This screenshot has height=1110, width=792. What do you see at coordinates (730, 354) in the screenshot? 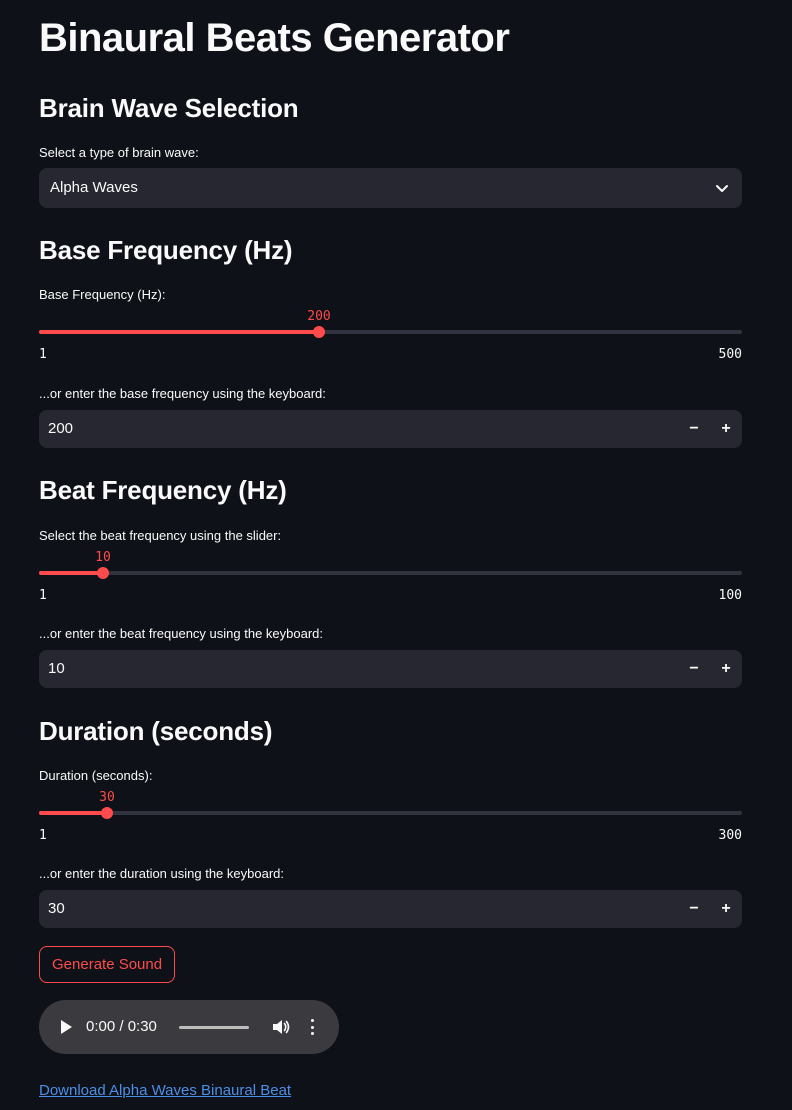
I see `slider-max-label: 500` at bounding box center [730, 354].